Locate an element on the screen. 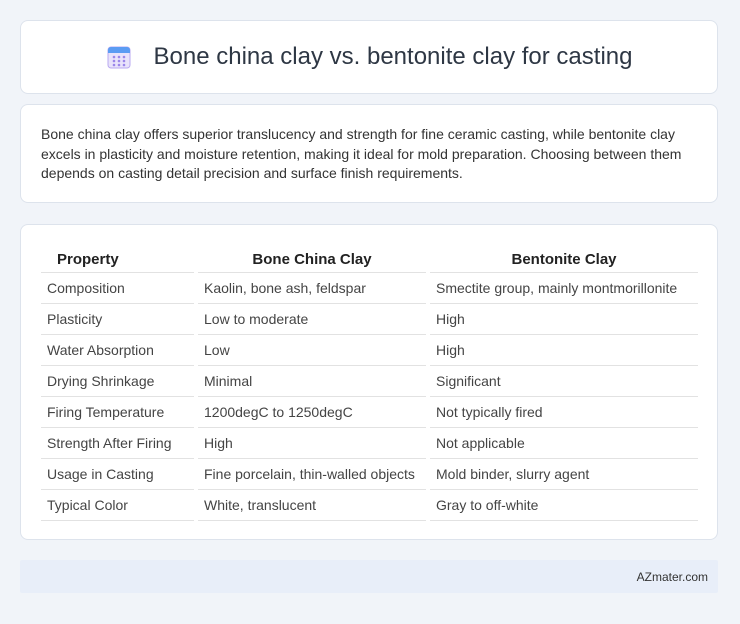  table-cell: Composition is located at coordinates (118, 288).